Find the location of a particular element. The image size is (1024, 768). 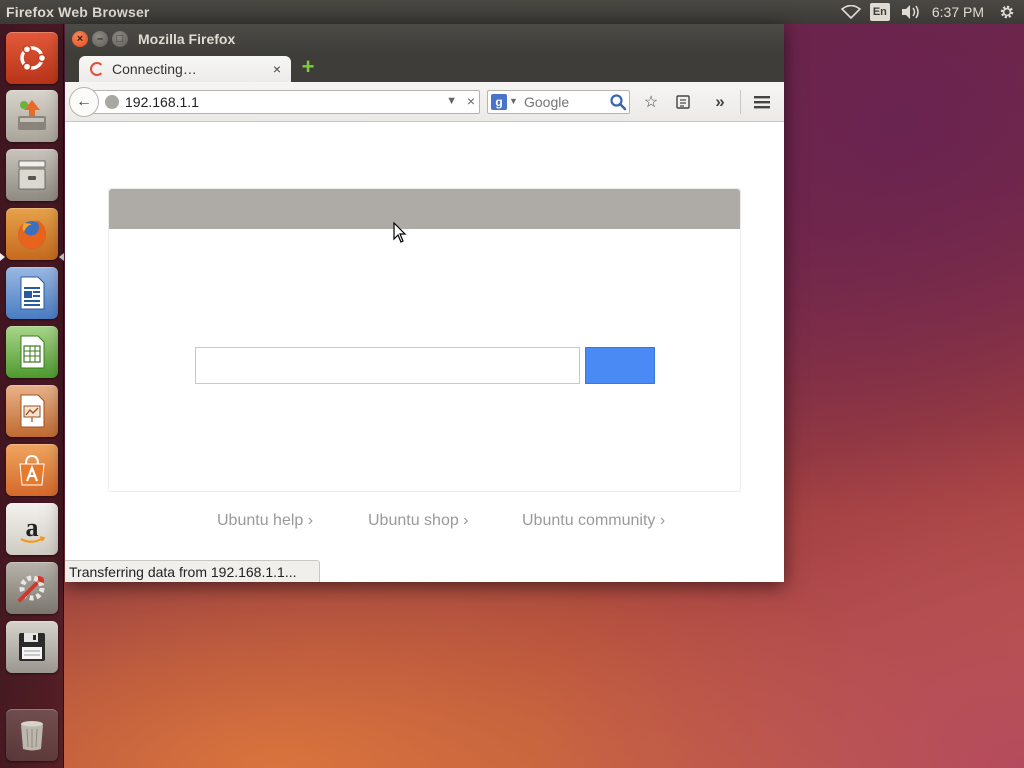

page-search-button is located at coordinates (620, 365).